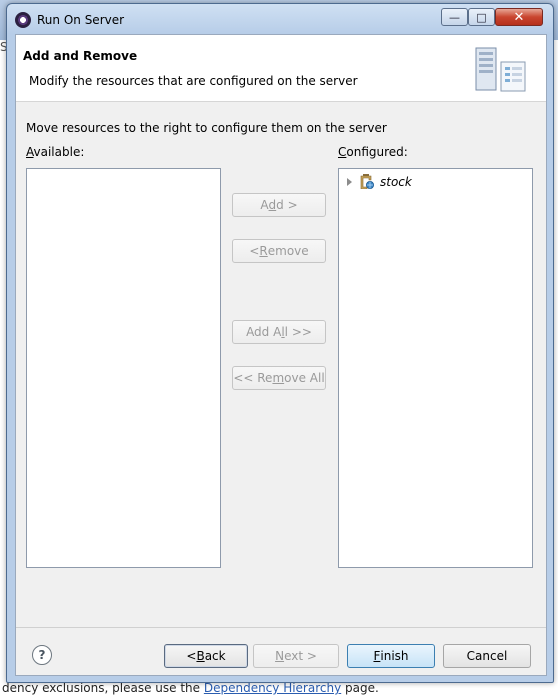 Image resolution: width=558 pixels, height=697 pixels. Describe the element at coordinates (80, 56) in the screenshot. I see `page-title: Add and Remove` at that location.